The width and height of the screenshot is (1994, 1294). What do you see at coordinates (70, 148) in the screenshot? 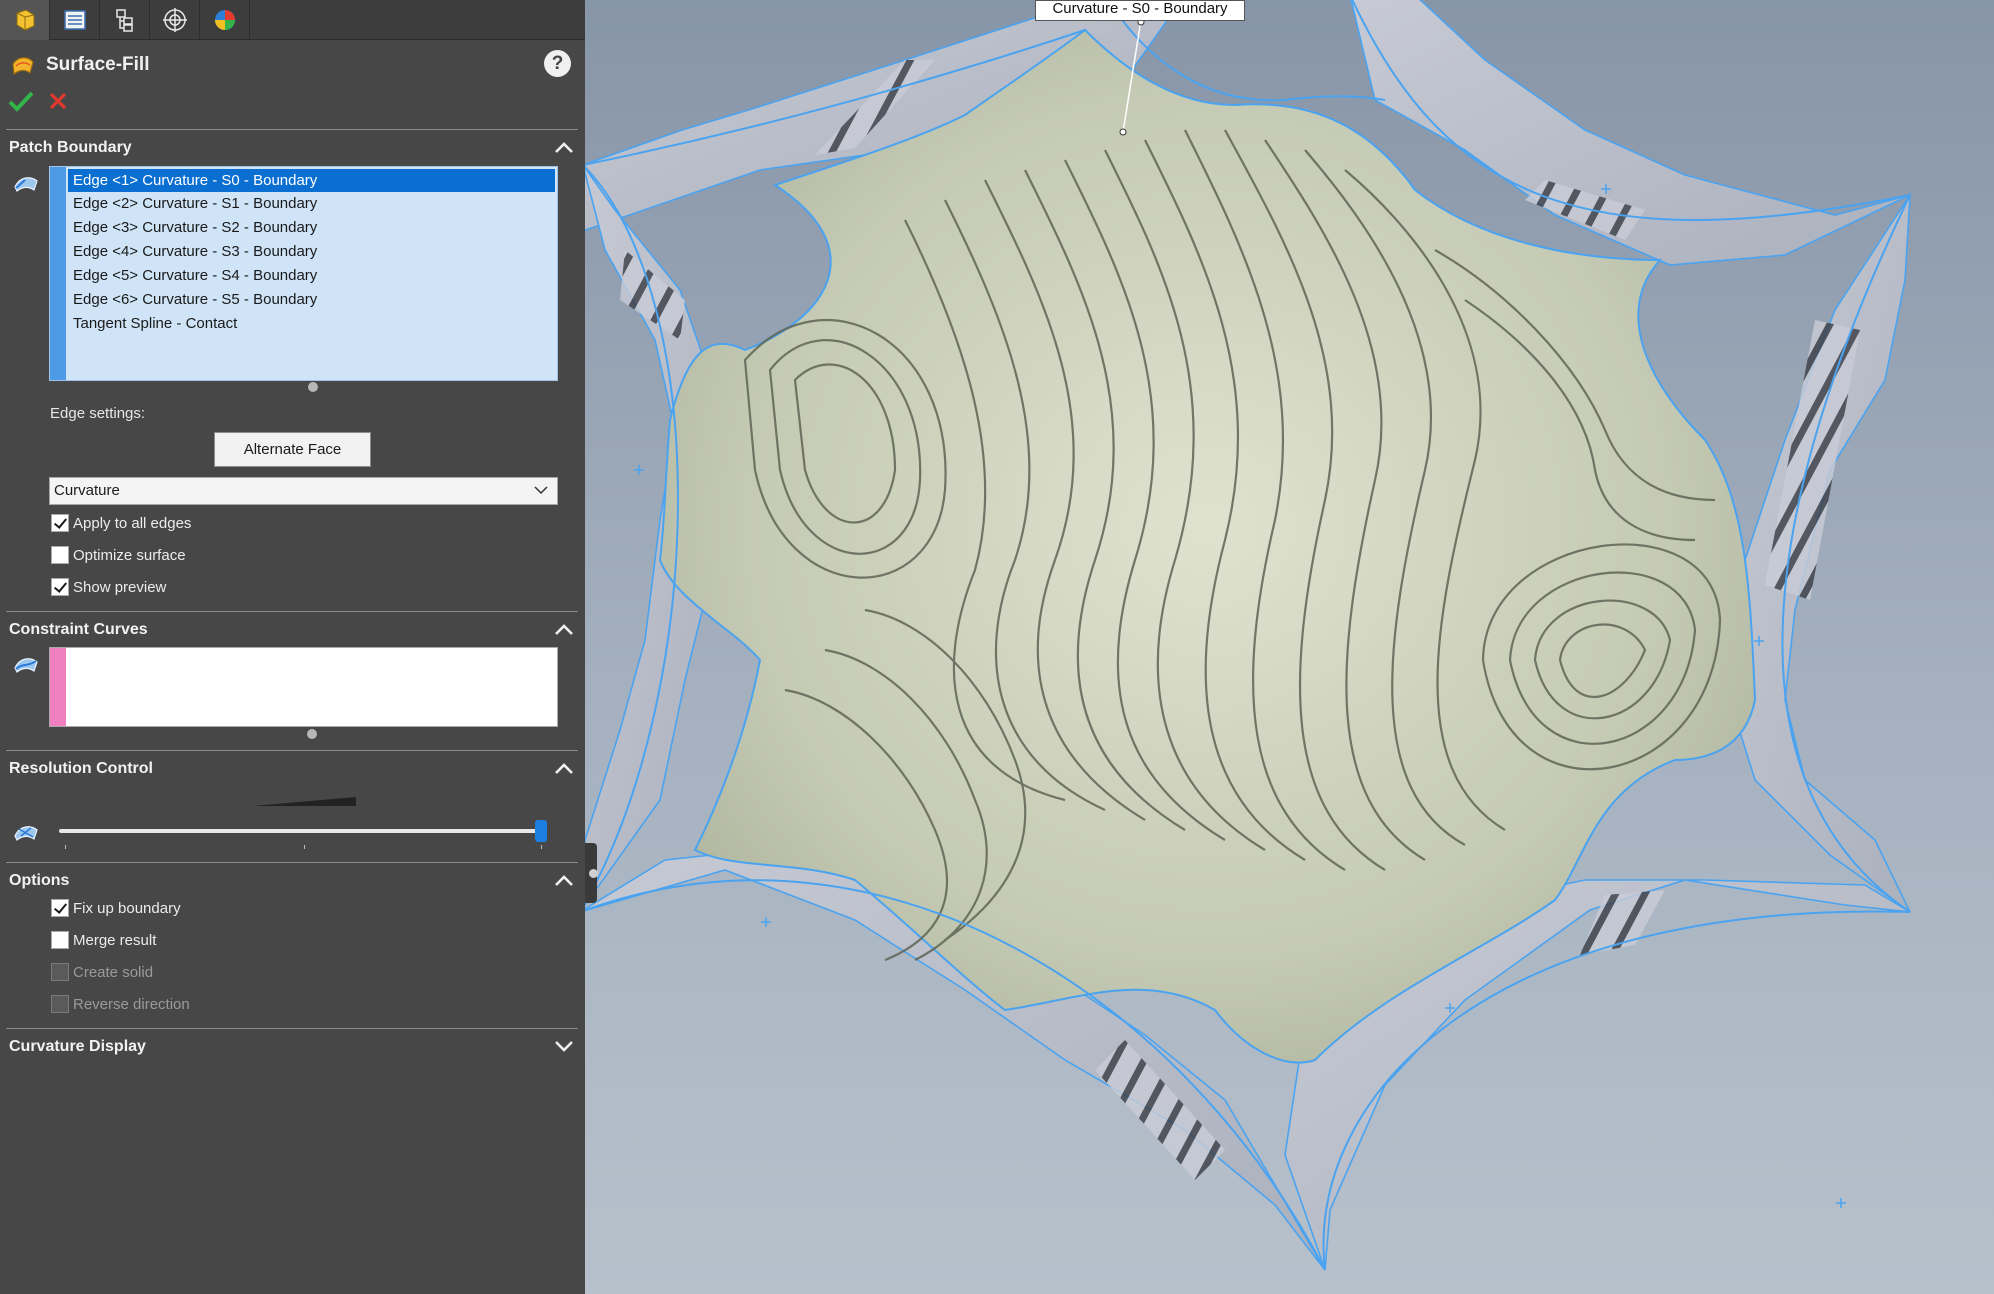
I see `patch-boundary-header: Patch Boundary` at bounding box center [70, 148].